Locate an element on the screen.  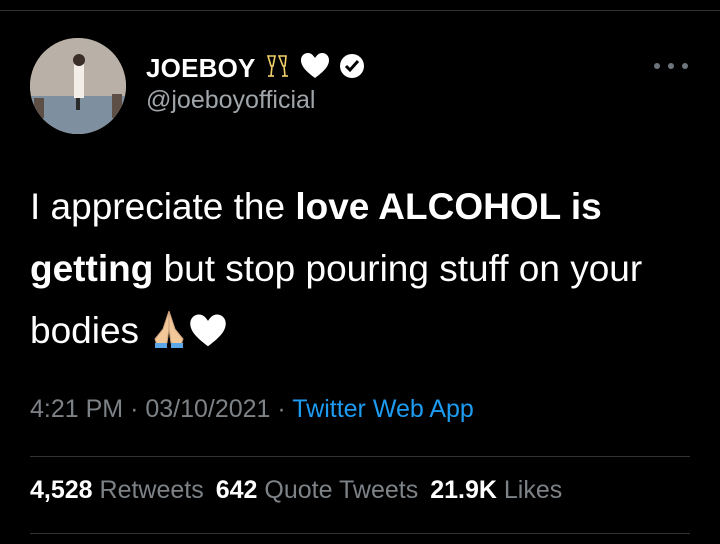
user-handle: @joeboyofficial is located at coordinates (230, 100).